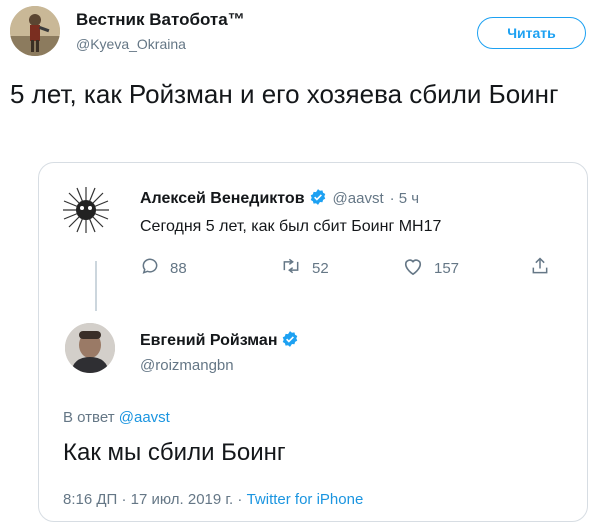 The width and height of the screenshot is (600, 522). What do you see at coordinates (418, 268) in the screenshot?
I see `heart-icon` at bounding box center [418, 268].